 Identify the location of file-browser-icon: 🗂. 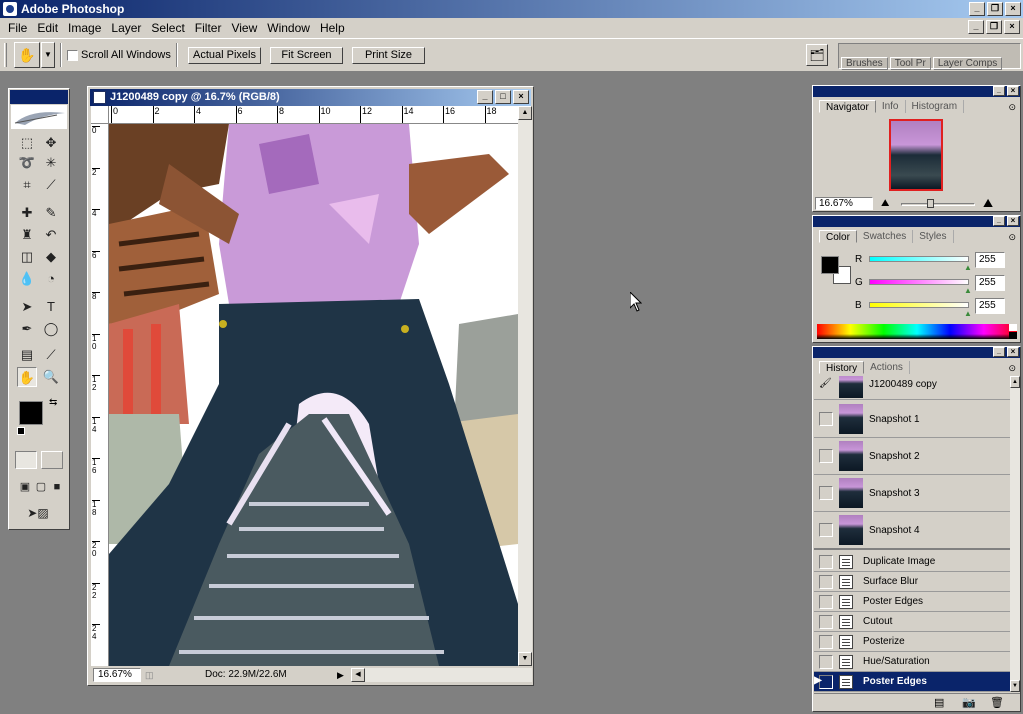
(817, 55).